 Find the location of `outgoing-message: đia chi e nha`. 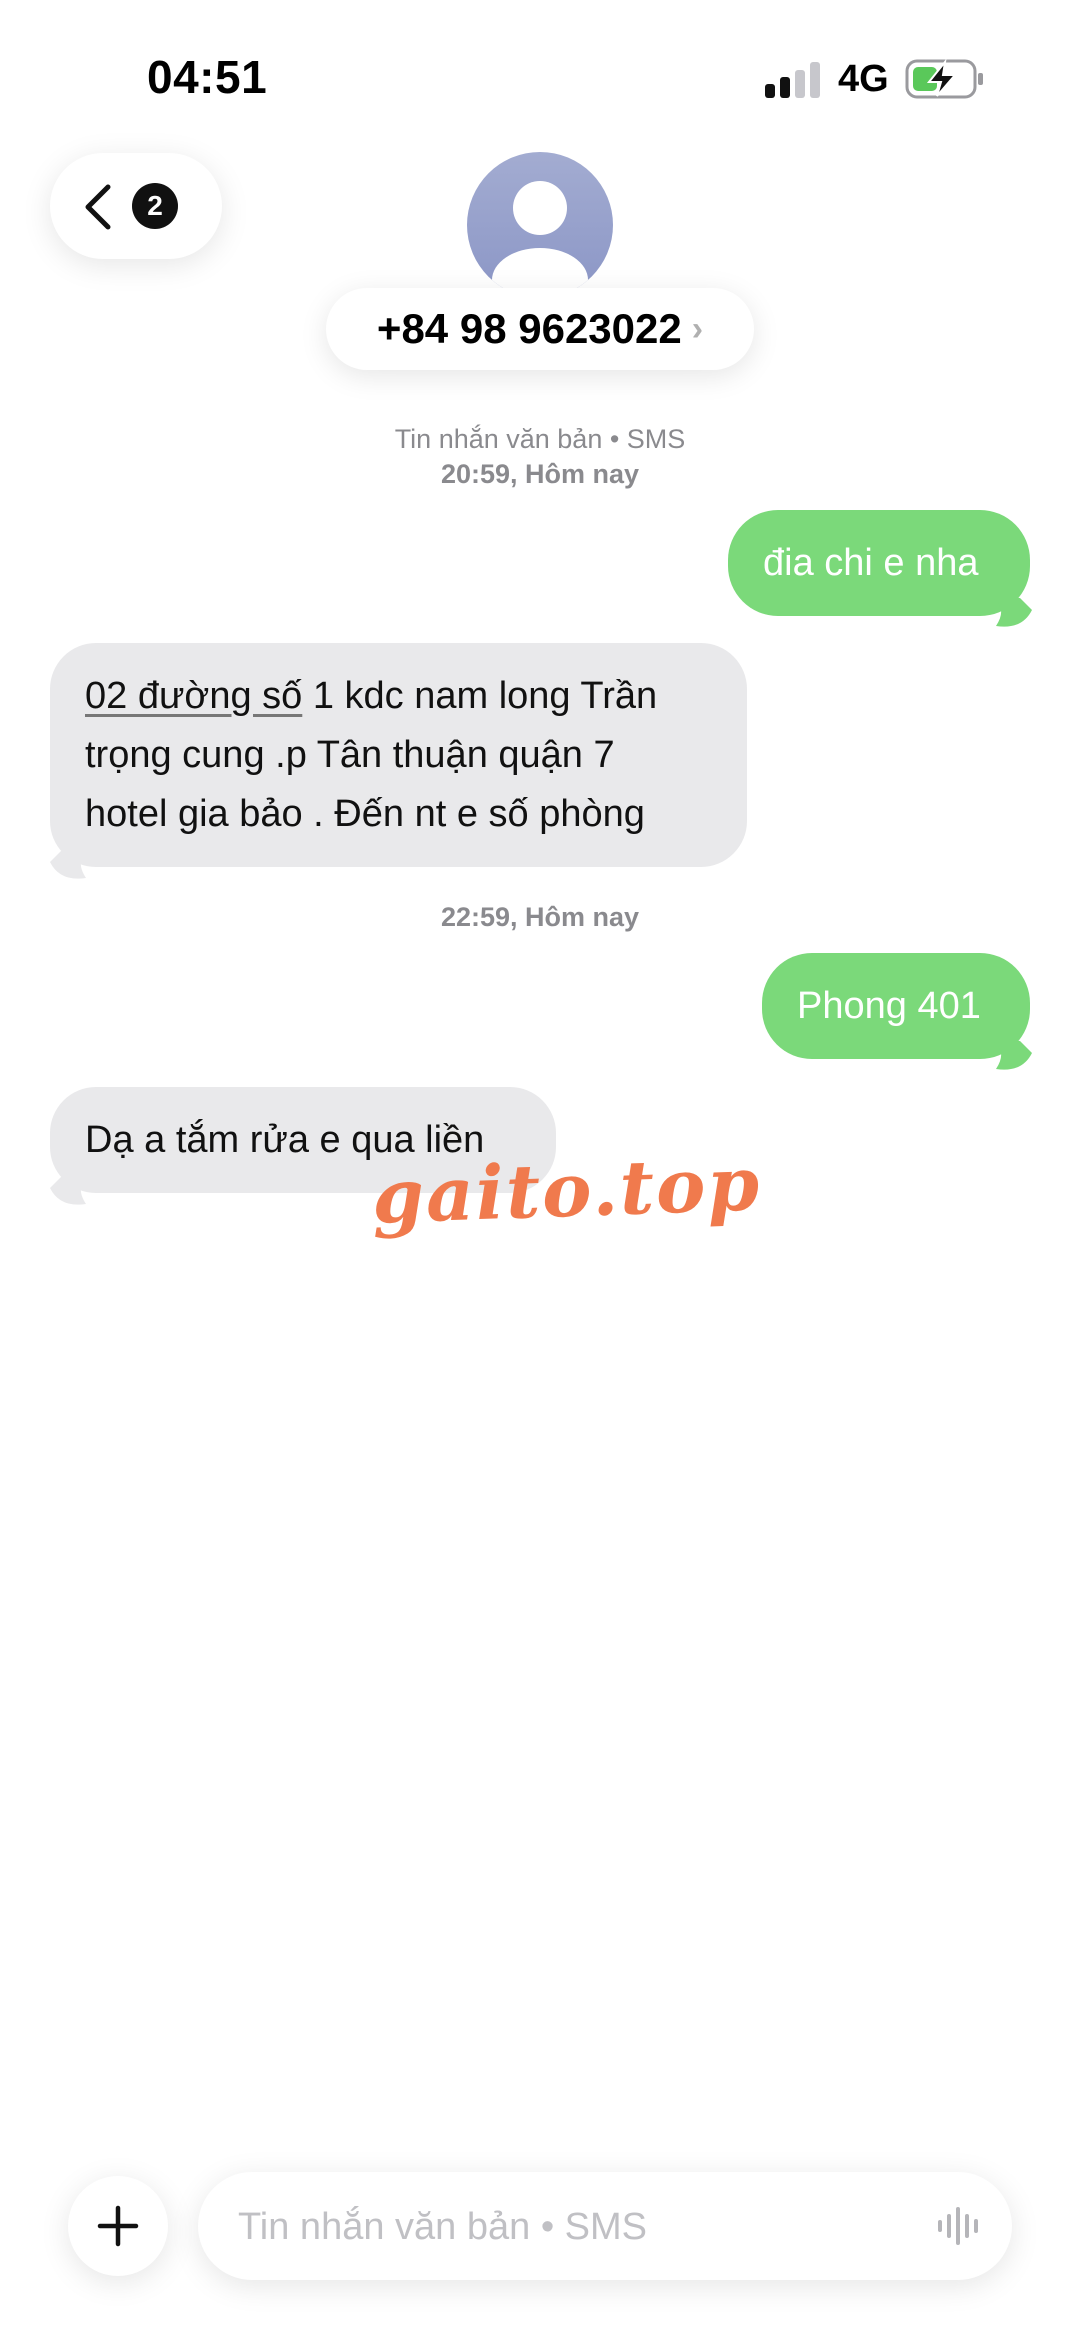

outgoing-message: đia chi e nha is located at coordinates (879, 563).